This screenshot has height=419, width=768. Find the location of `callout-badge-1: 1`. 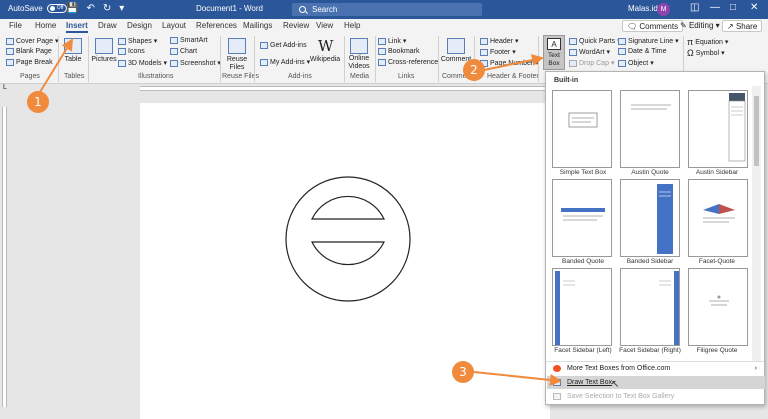

callout-badge-1: 1 is located at coordinates (38, 102).